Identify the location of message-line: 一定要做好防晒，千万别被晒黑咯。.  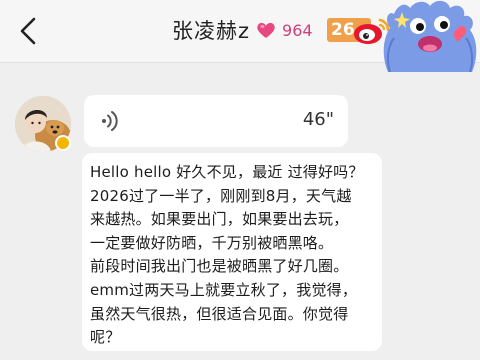
(212, 242).